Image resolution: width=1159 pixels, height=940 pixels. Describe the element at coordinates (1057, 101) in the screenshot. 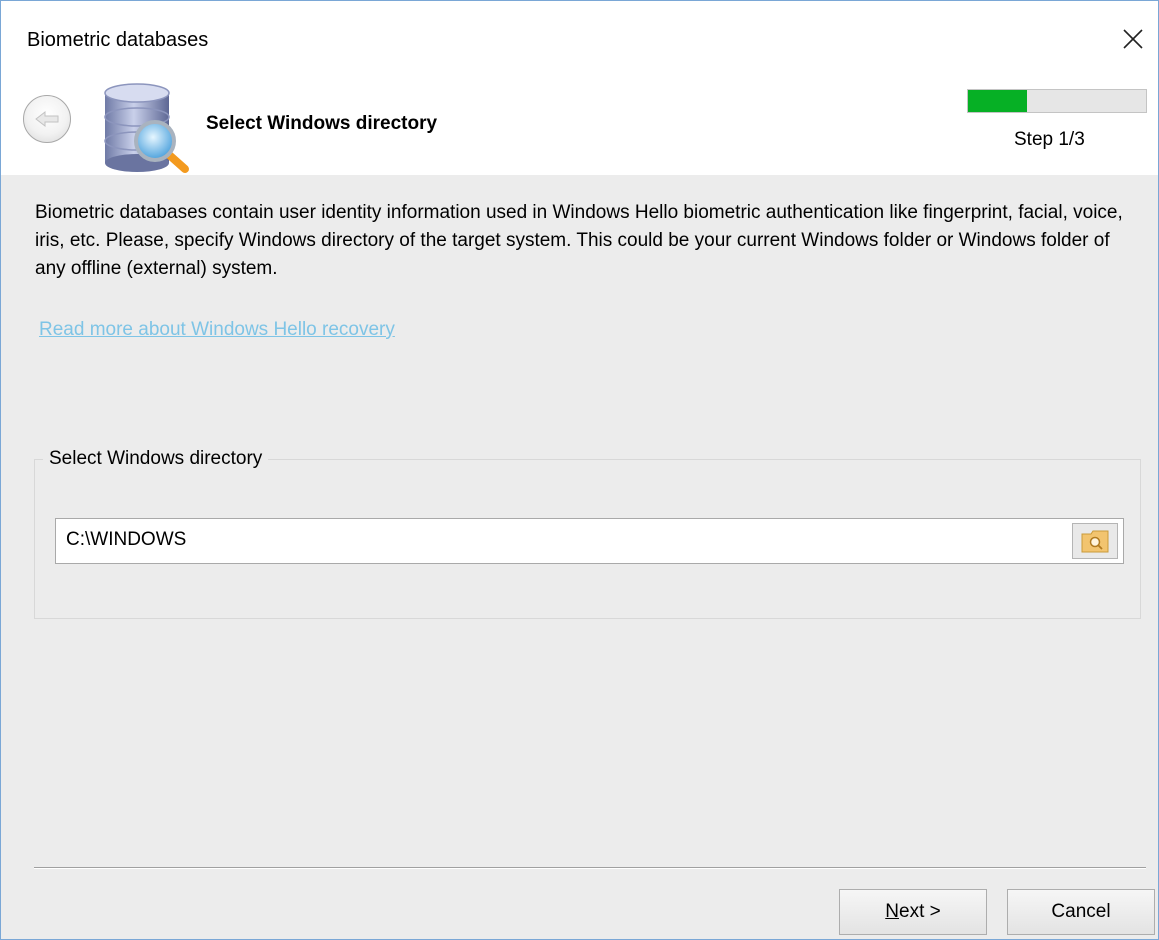

I see `progress-bar` at that location.